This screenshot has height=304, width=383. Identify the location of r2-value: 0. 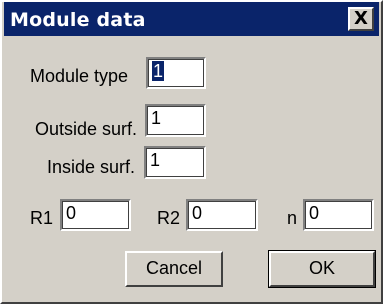
(197, 213).